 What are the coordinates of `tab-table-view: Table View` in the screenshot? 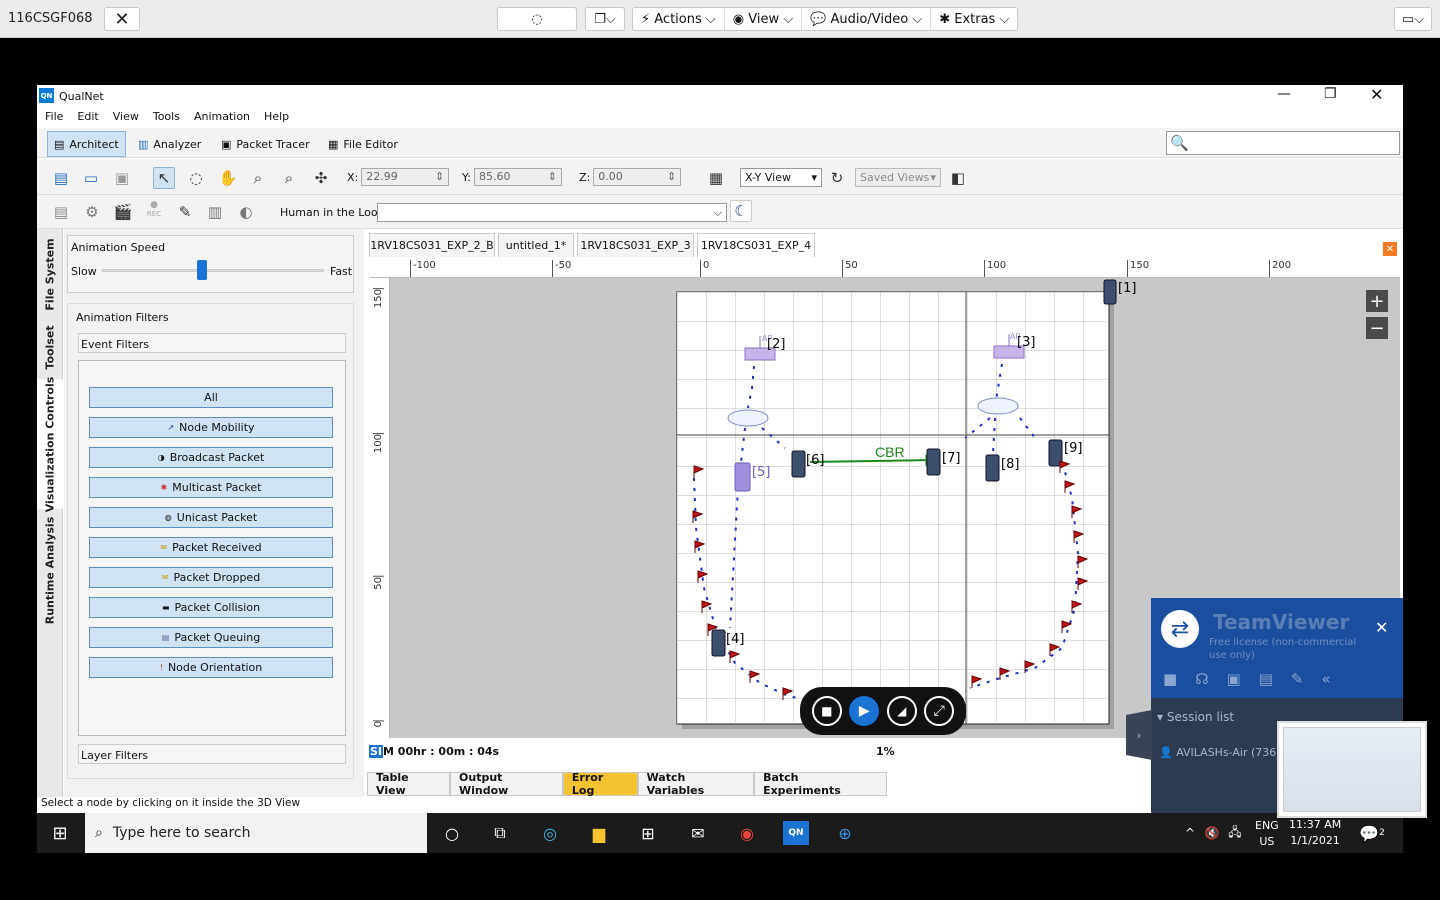 It's located at (409, 784).